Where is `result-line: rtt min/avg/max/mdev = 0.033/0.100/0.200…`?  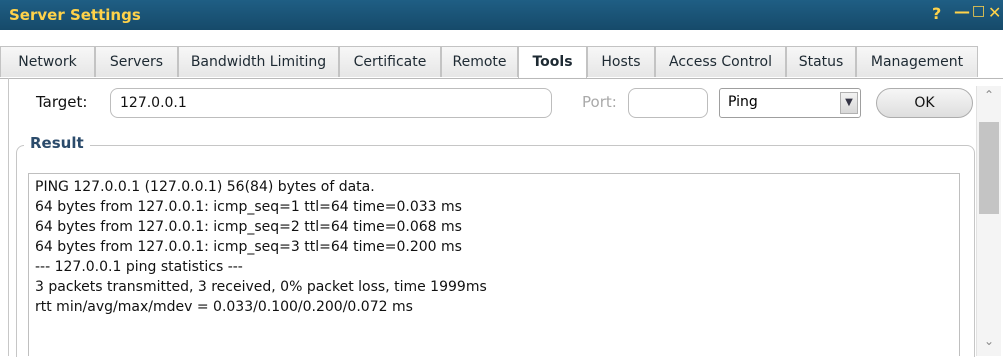 result-line: rtt min/avg/max/mdev = 0.033/0.100/0.200… is located at coordinates (224, 307).